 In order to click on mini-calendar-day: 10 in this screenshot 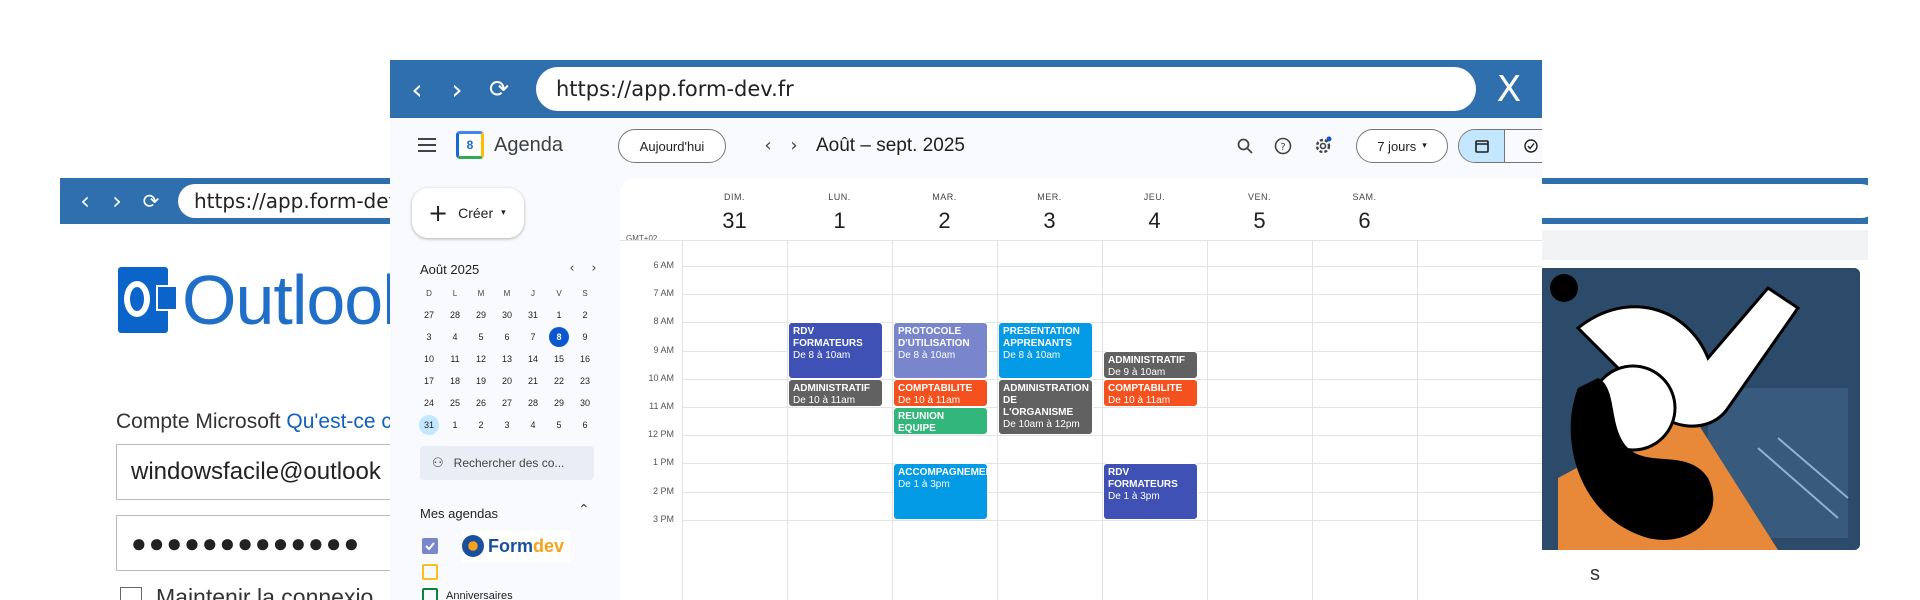, I will do `click(429, 359)`.